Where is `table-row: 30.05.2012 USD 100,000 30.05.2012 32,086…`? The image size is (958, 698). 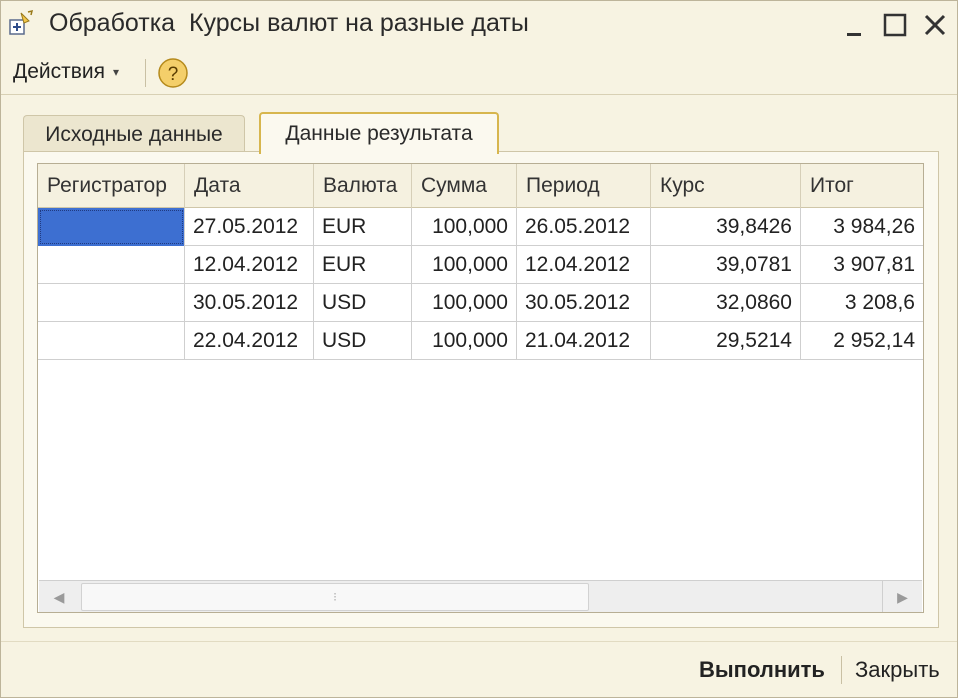 table-row: 30.05.2012 USD 100,000 30.05.2012 32,086… is located at coordinates (480, 303).